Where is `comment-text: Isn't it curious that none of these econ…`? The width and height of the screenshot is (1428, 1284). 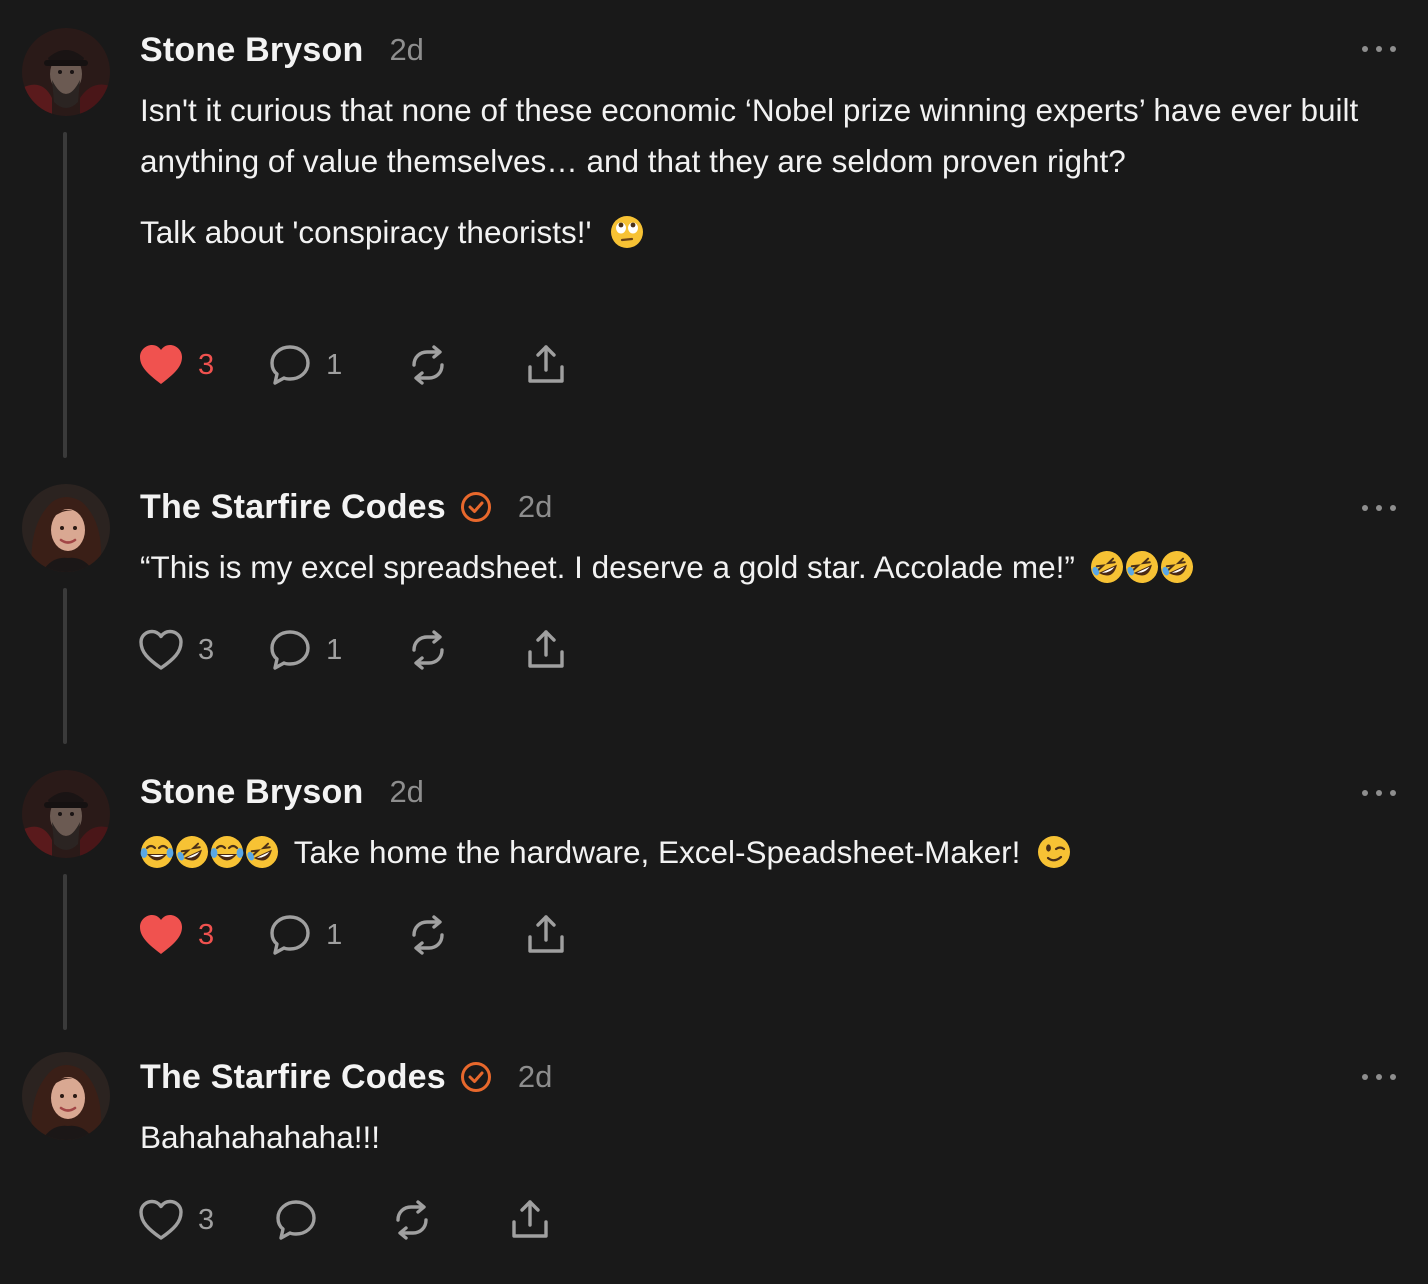 comment-text: Isn't it curious that none of these econ… is located at coordinates (749, 135).